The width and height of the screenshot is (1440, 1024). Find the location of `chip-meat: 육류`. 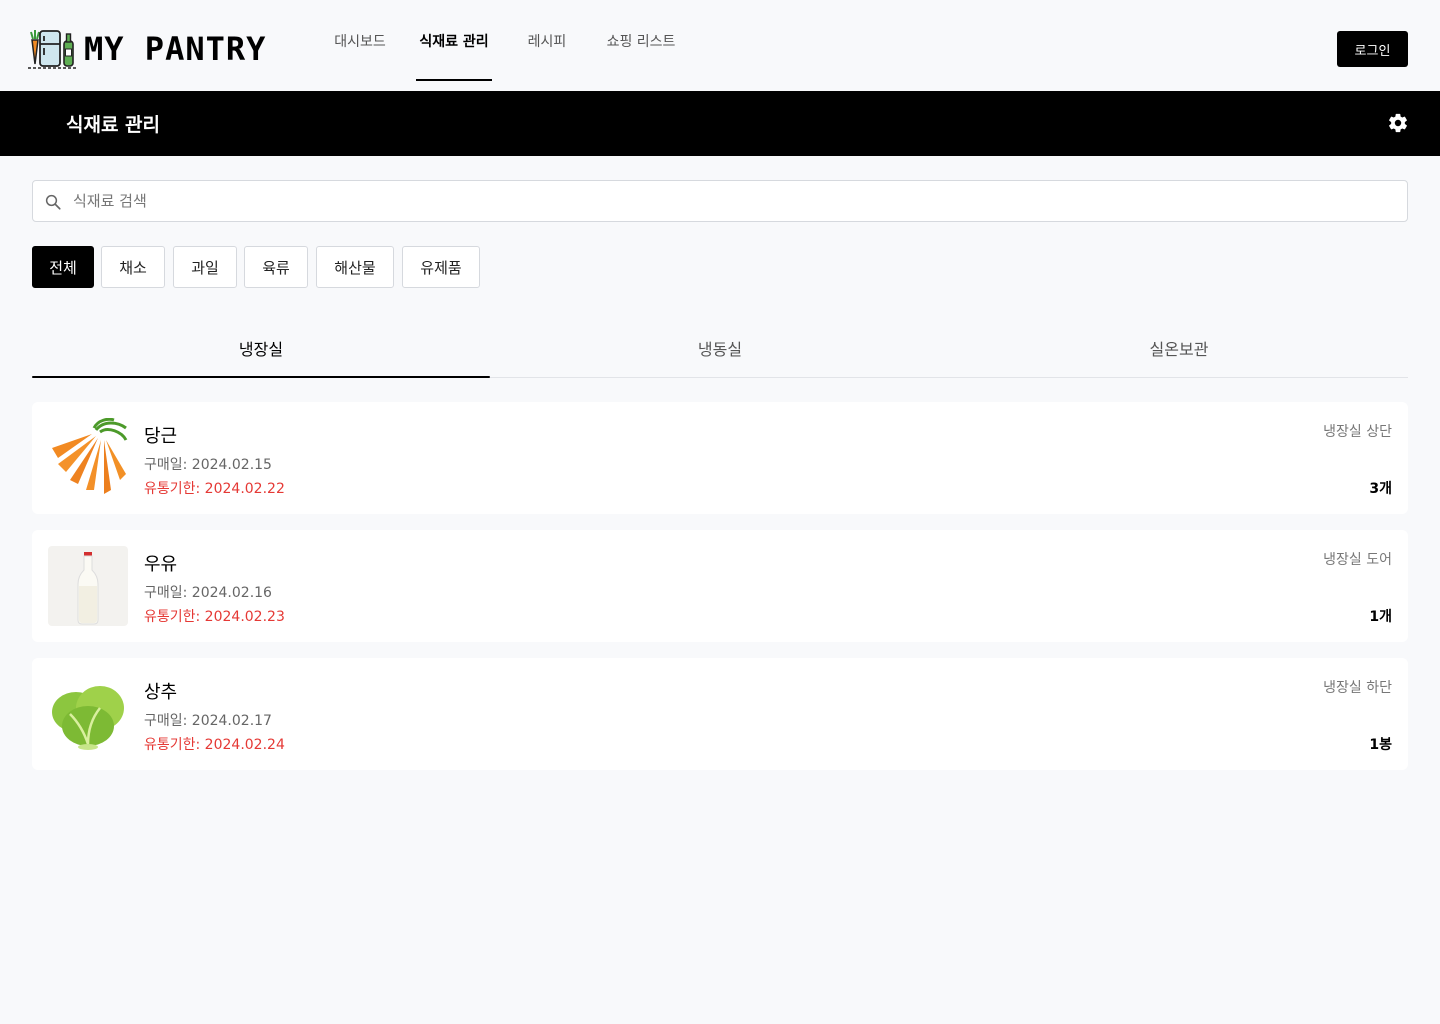

chip-meat: 육류 is located at coordinates (276, 267).